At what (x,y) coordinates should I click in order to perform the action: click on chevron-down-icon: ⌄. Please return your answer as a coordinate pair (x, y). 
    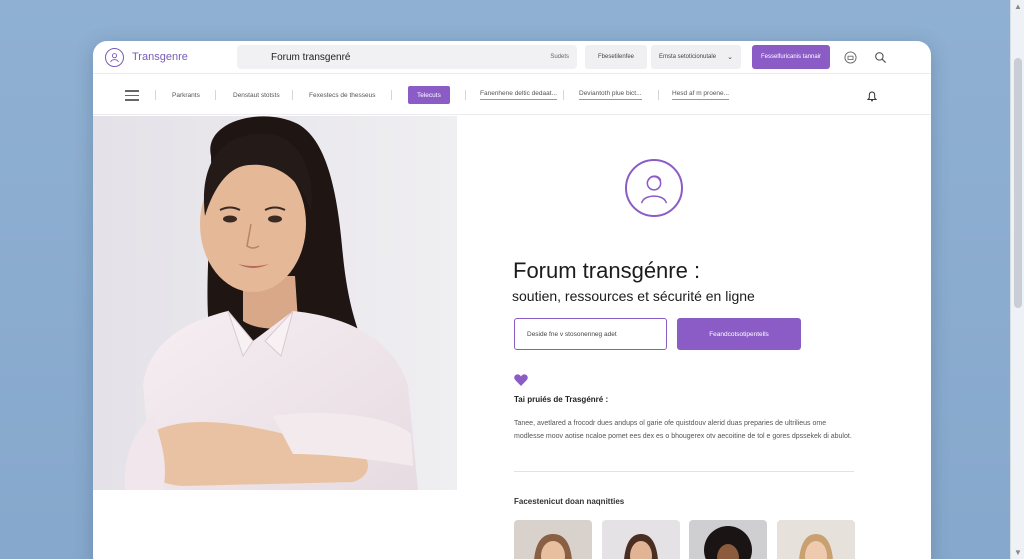
    Looking at the image, I should click on (730, 57).